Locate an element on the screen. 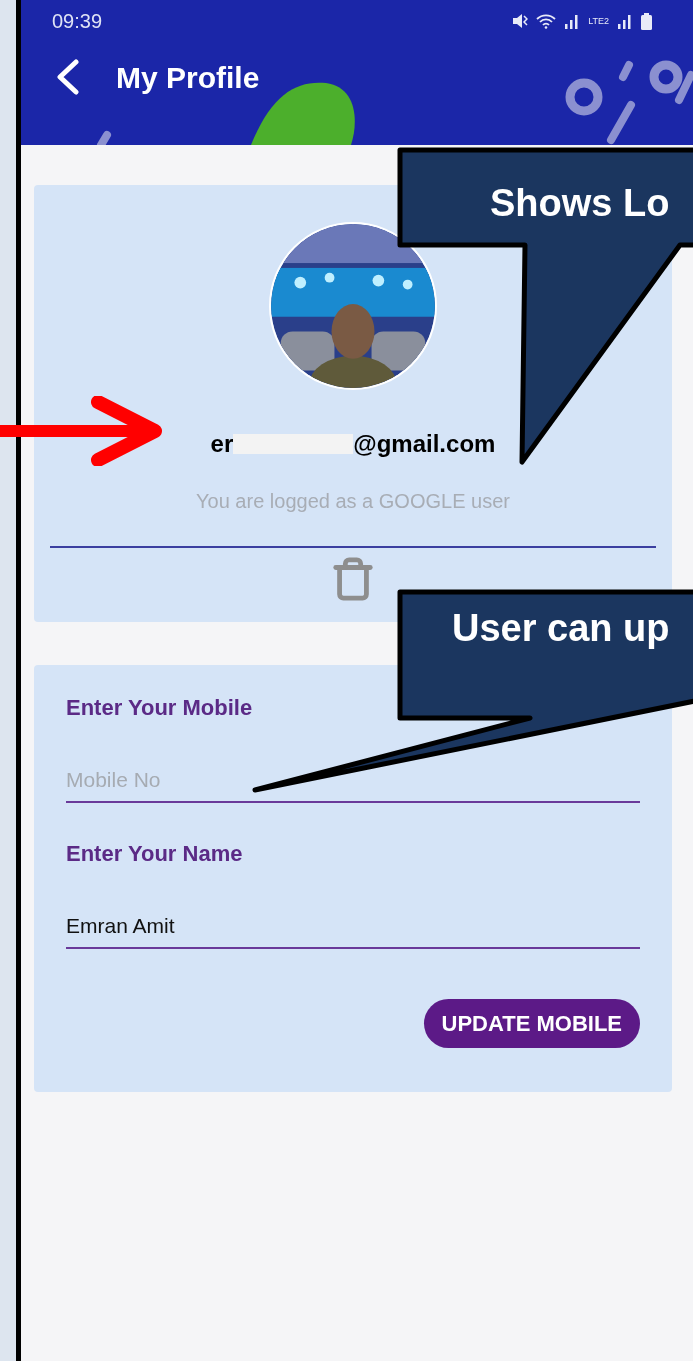 This screenshot has width=693, height=1361. mute-icon is located at coordinates (520, 21).